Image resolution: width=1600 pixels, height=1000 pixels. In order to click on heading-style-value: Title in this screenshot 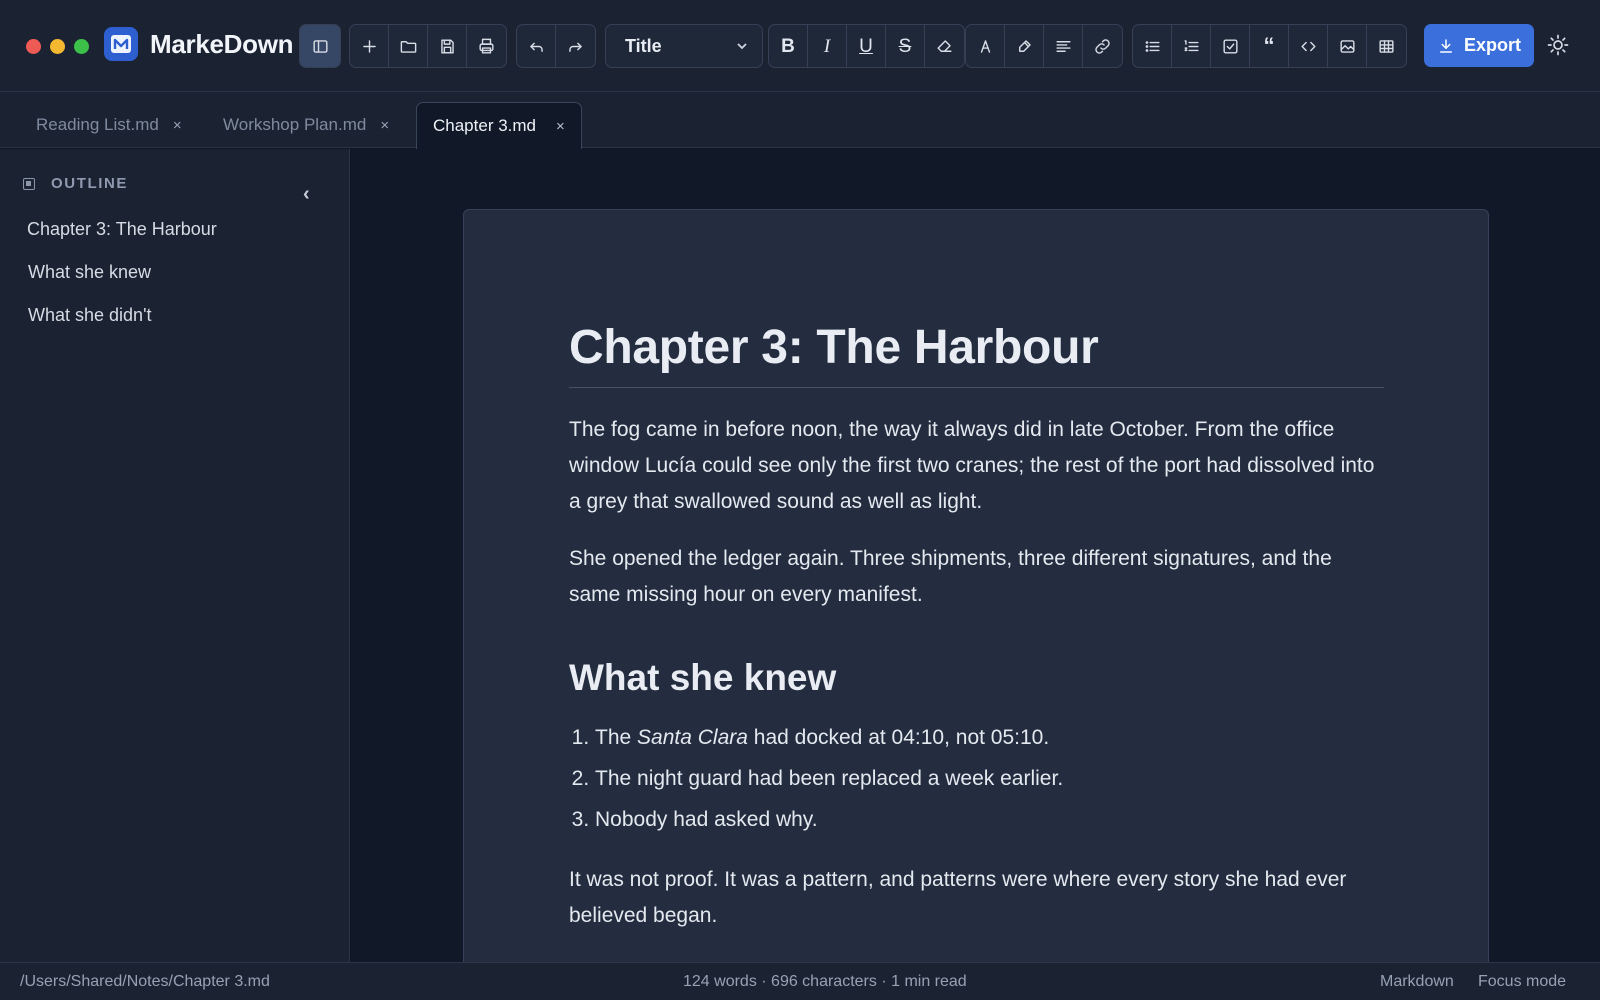, I will do `click(643, 45)`.